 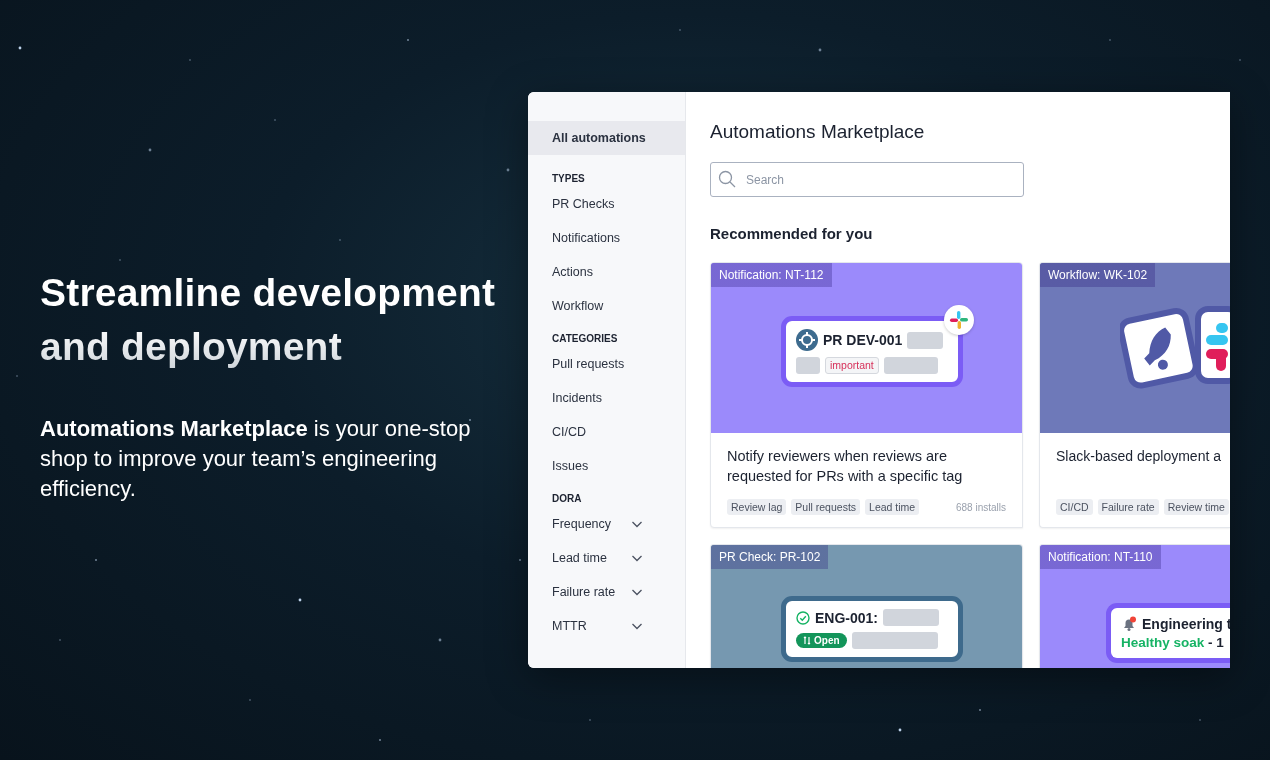 What do you see at coordinates (867, 179) in the screenshot?
I see `search-field: Search` at bounding box center [867, 179].